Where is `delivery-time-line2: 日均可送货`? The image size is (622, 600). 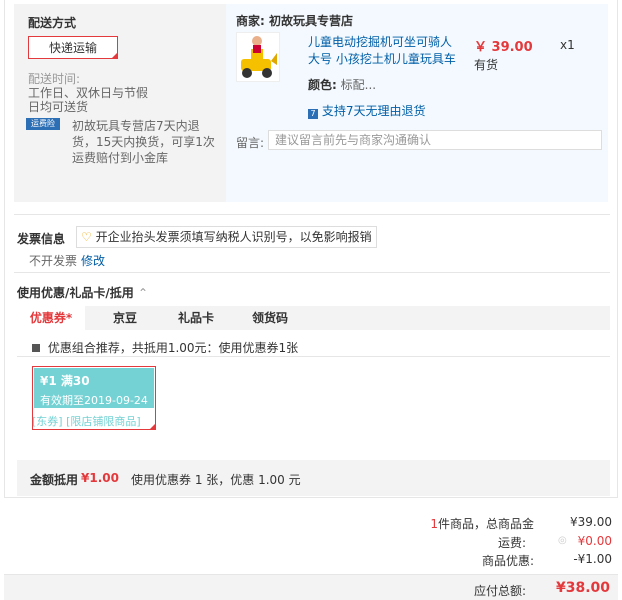
delivery-time-line2: 日均可送货 is located at coordinates (58, 107).